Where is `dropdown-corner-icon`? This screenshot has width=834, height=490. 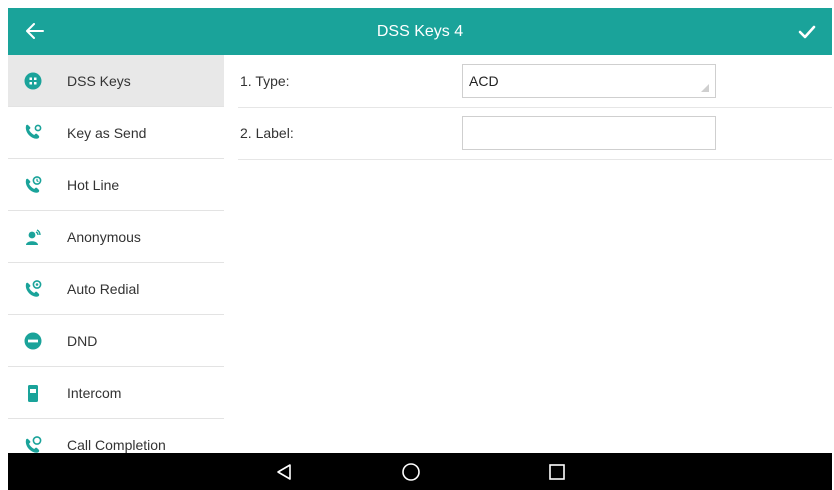 dropdown-corner-icon is located at coordinates (705, 88).